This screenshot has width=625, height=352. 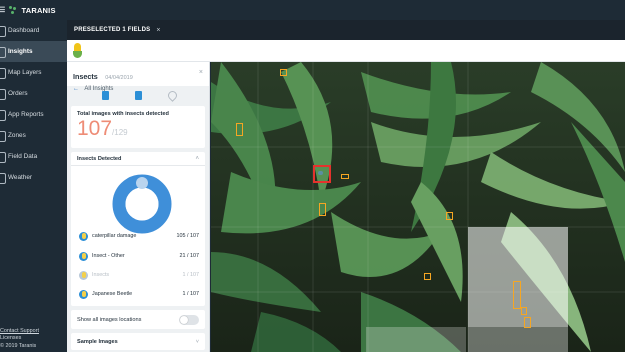 What do you see at coordinates (2, 10) in the screenshot?
I see `menu-icon: ☰` at bounding box center [2, 10].